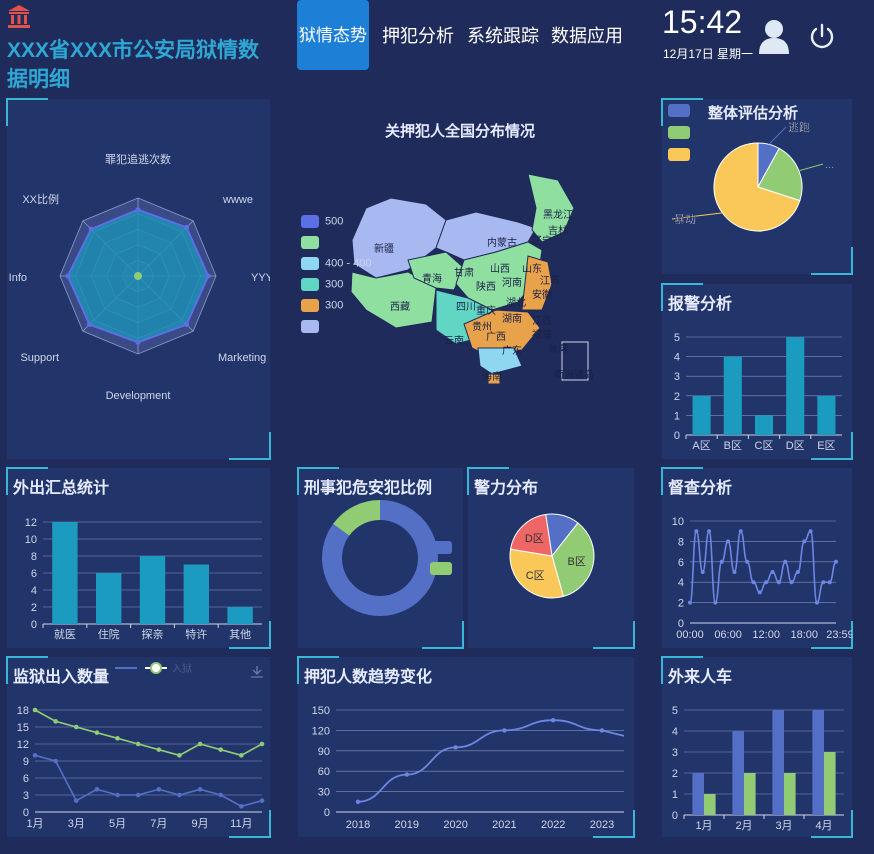 This screenshot has height=854, width=874. What do you see at coordinates (334, 284) in the screenshot?
I see `map-legend-label: 300` at bounding box center [334, 284].